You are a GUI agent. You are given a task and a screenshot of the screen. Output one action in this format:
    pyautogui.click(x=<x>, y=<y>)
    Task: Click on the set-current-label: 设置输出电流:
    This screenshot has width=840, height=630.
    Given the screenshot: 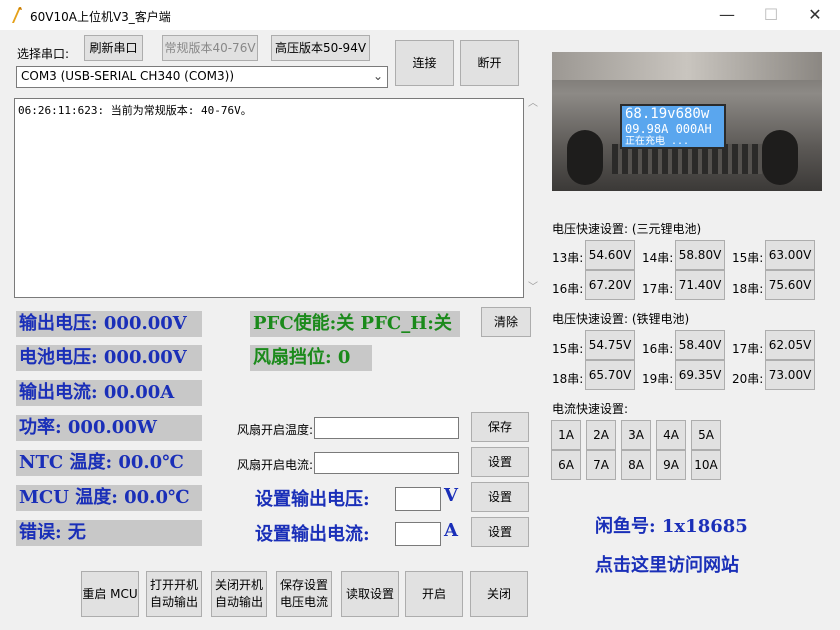 What is the action you would take?
    pyautogui.click(x=312, y=534)
    